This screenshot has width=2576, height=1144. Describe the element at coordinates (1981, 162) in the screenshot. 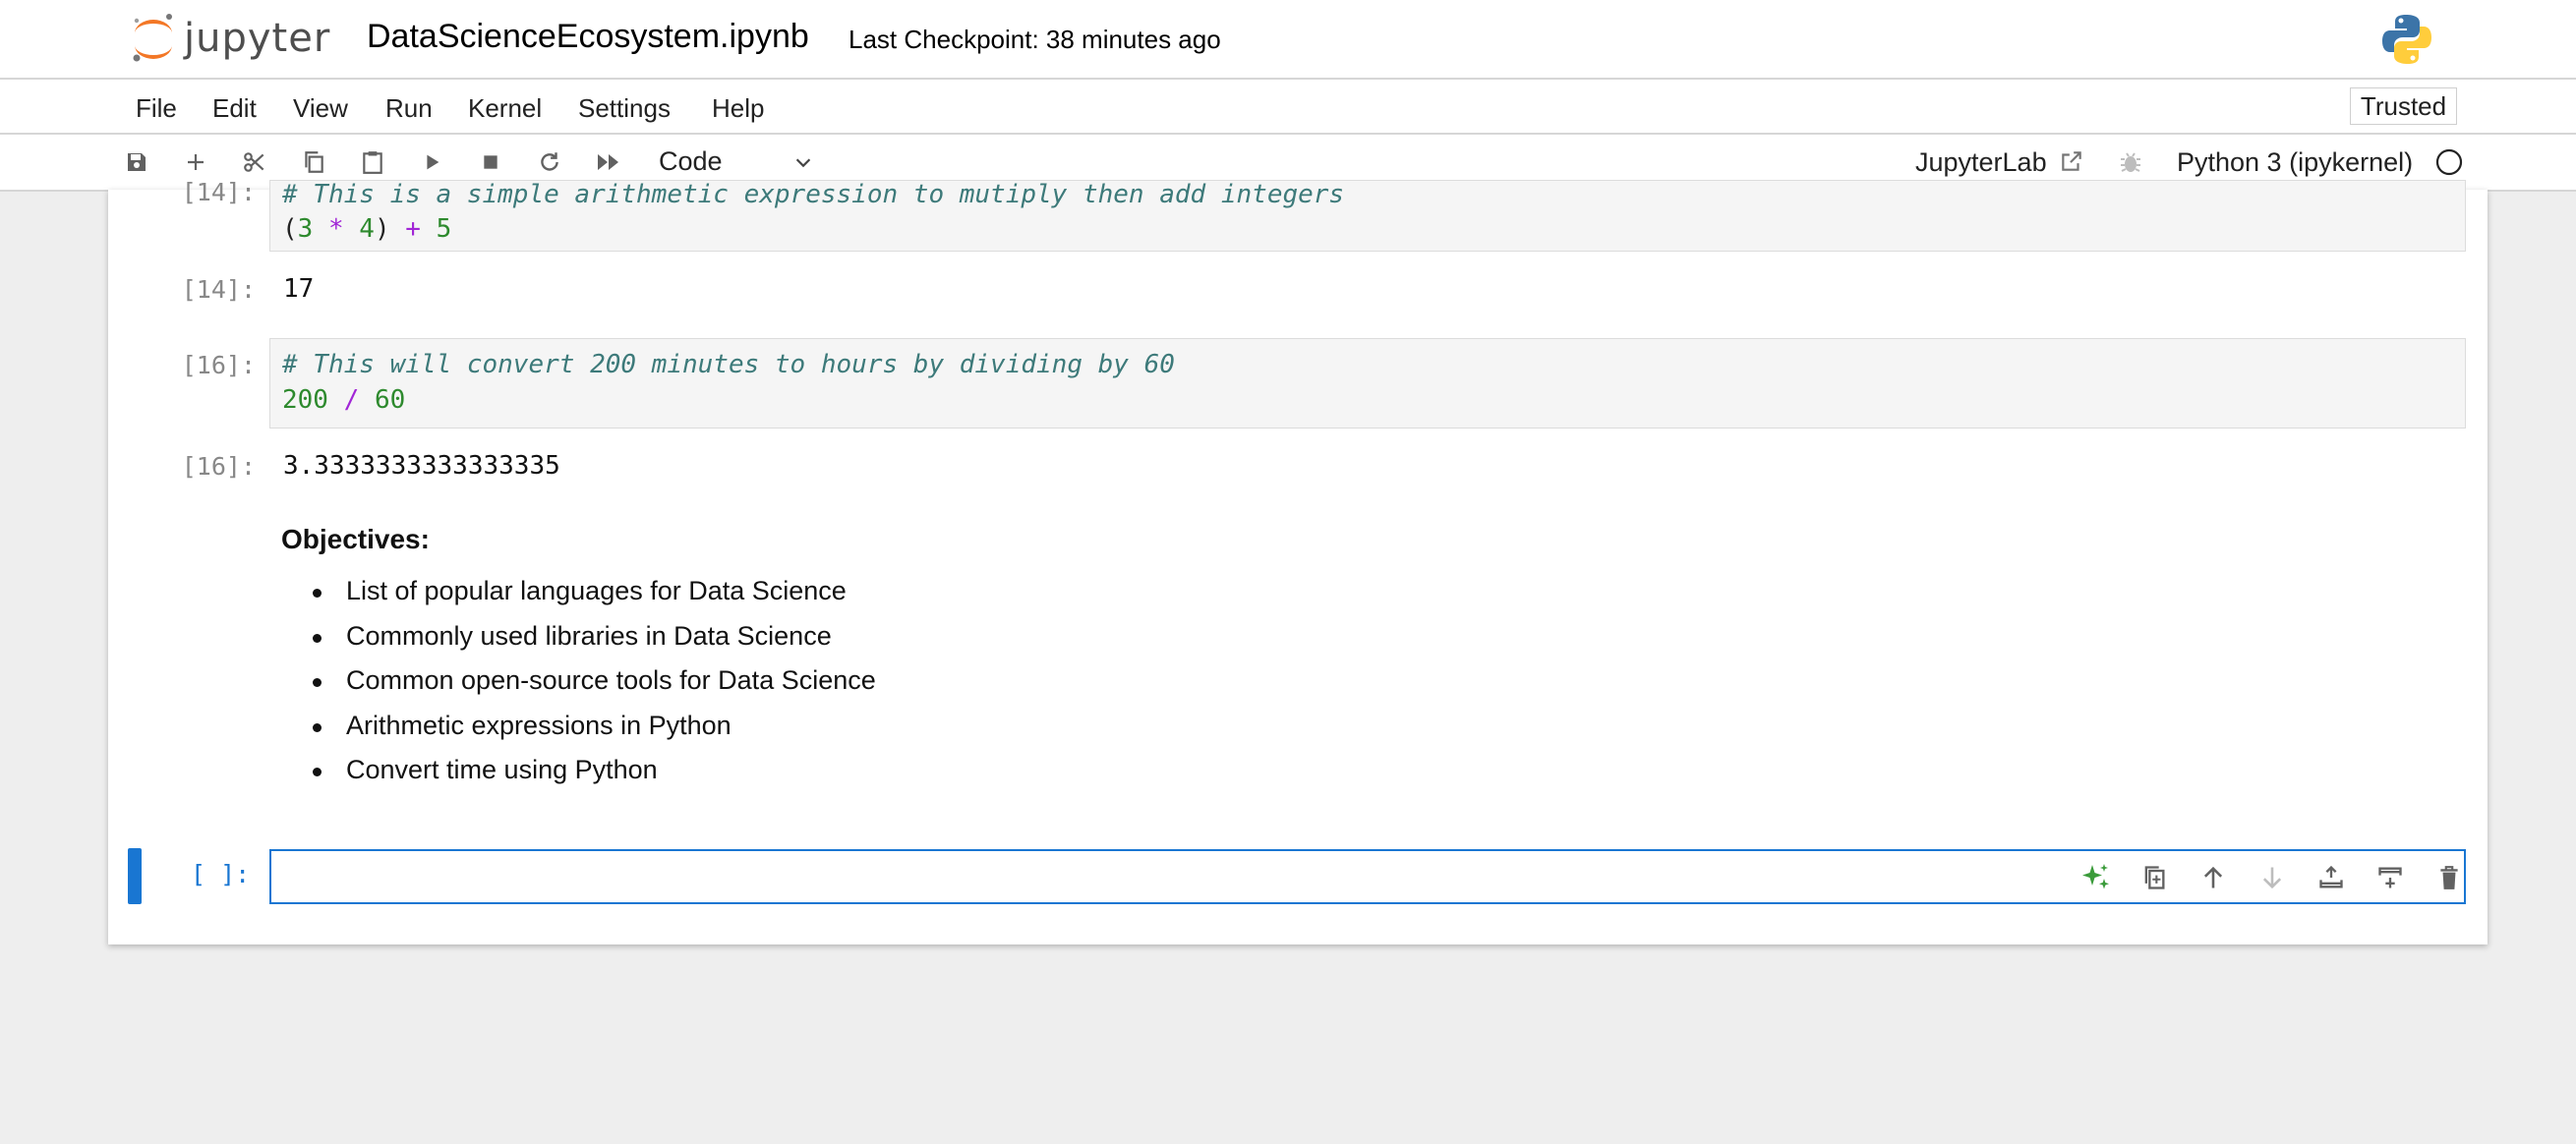

I see `jupyterlab-link: JupyterLab` at that location.